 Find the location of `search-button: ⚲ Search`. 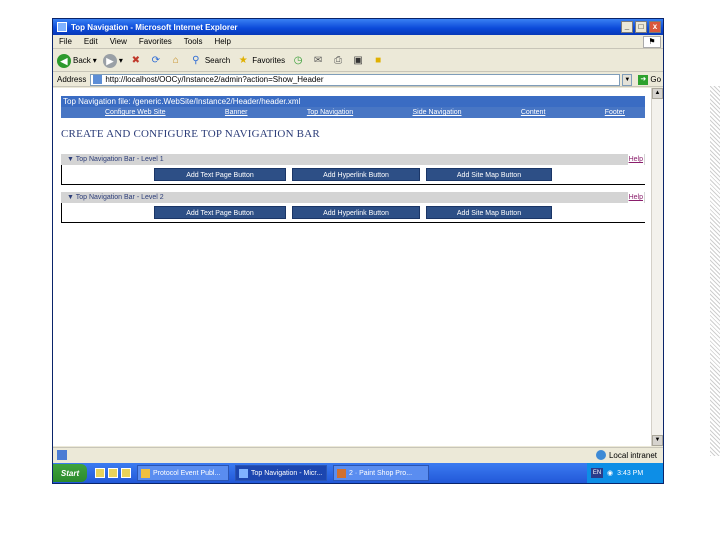

search-button: ⚲ Search is located at coordinates (209, 61).